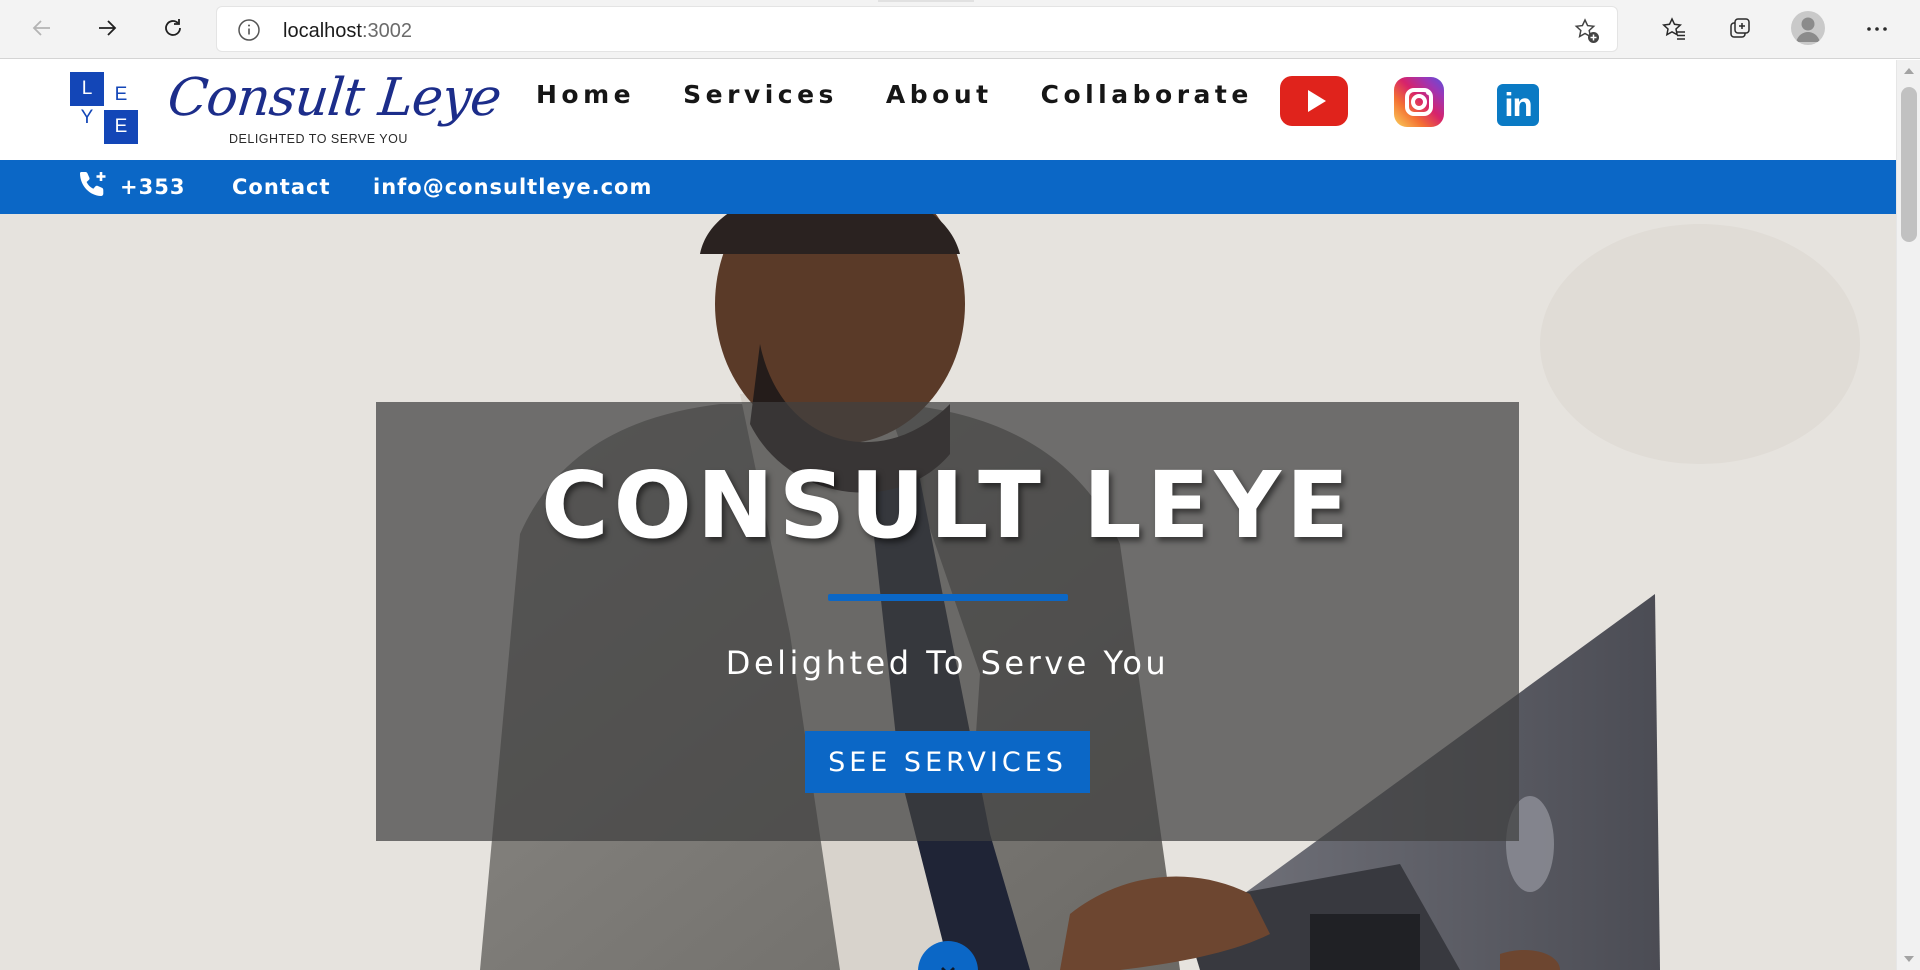 The height and width of the screenshot is (970, 1920). I want to click on logo-letter-l: L, so click(87, 89).